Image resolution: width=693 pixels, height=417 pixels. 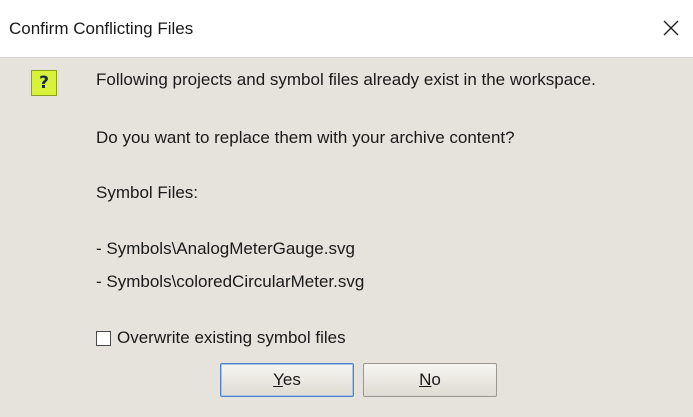 I want to click on symbol-file-item: - Symbols\AnalogMeterGauge.svg, so click(x=225, y=248).